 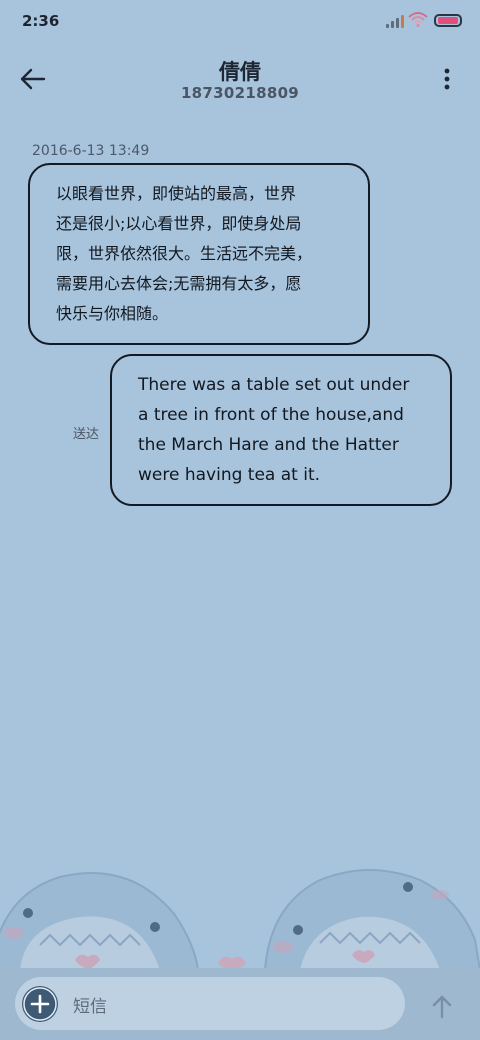 I want to click on message-line: 限，世界依然很大。生活远不完美，, so click(x=184, y=253).